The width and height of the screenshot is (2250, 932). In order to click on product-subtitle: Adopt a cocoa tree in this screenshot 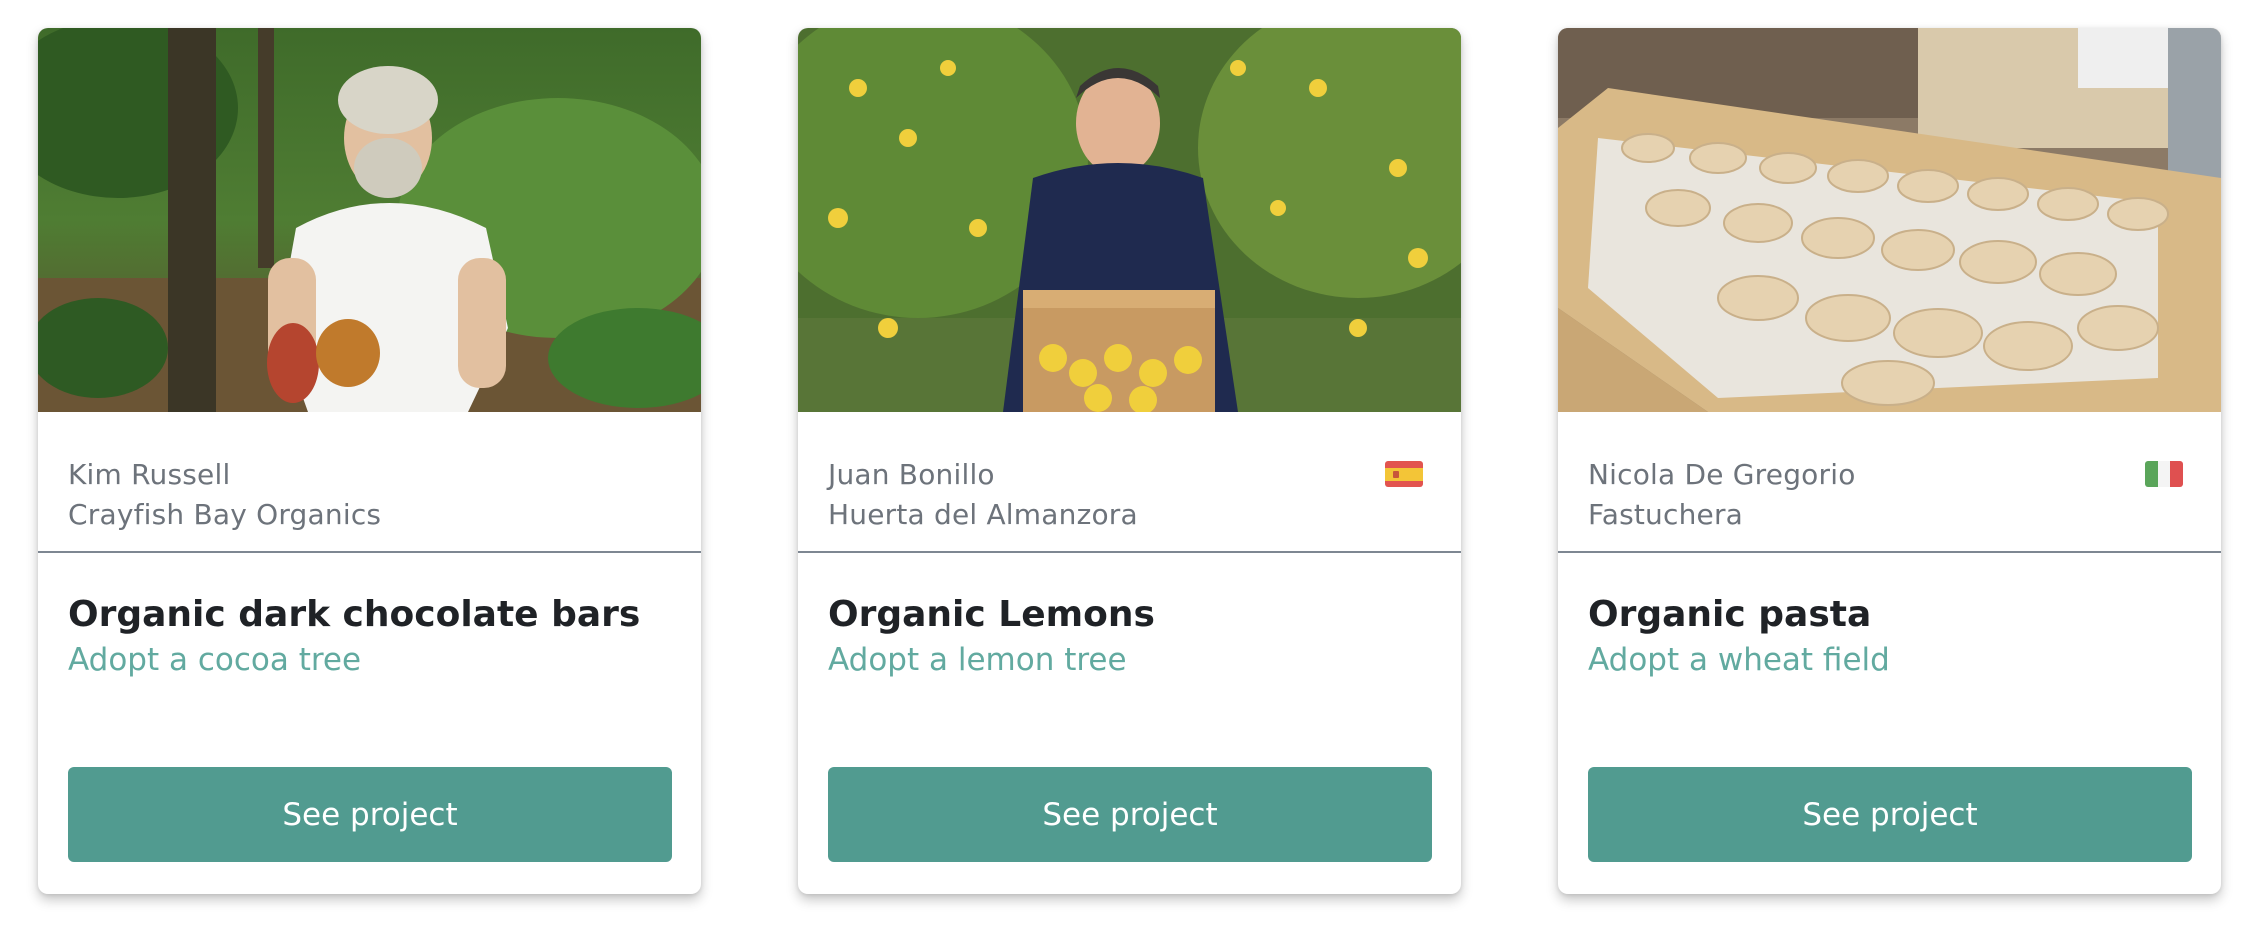, I will do `click(215, 660)`.